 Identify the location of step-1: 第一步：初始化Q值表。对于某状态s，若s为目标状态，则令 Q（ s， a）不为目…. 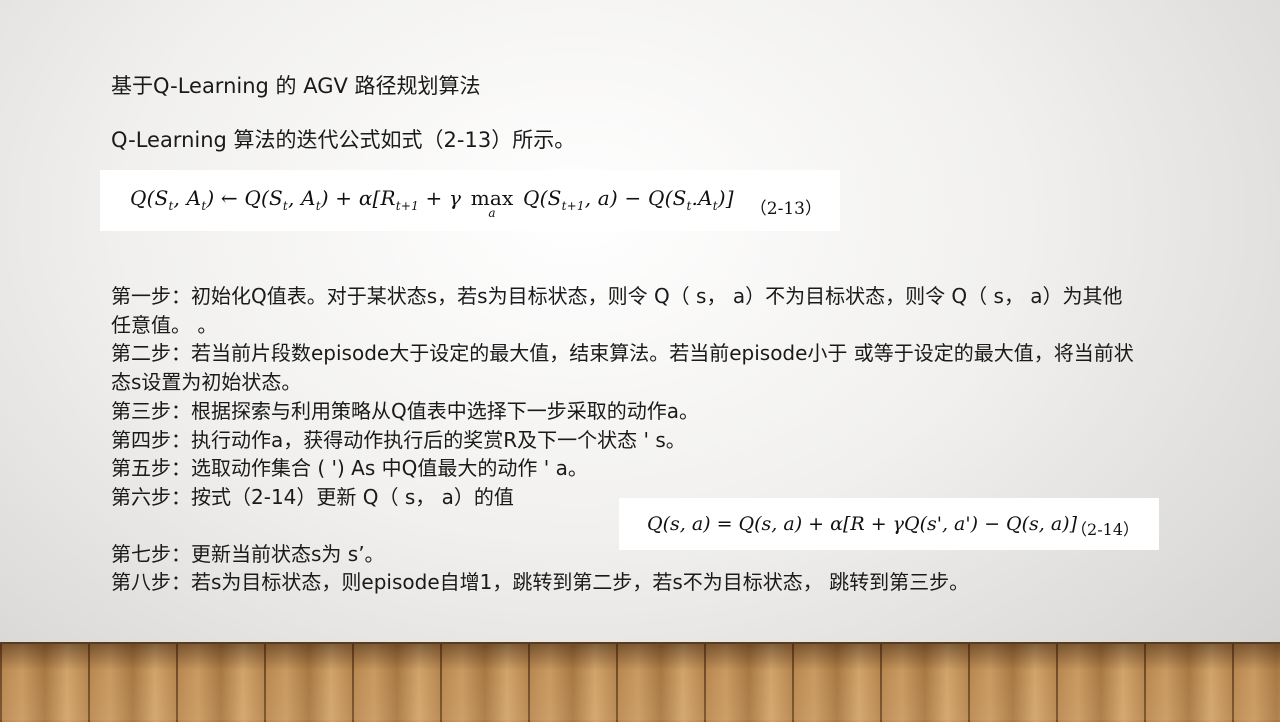
(617, 310).